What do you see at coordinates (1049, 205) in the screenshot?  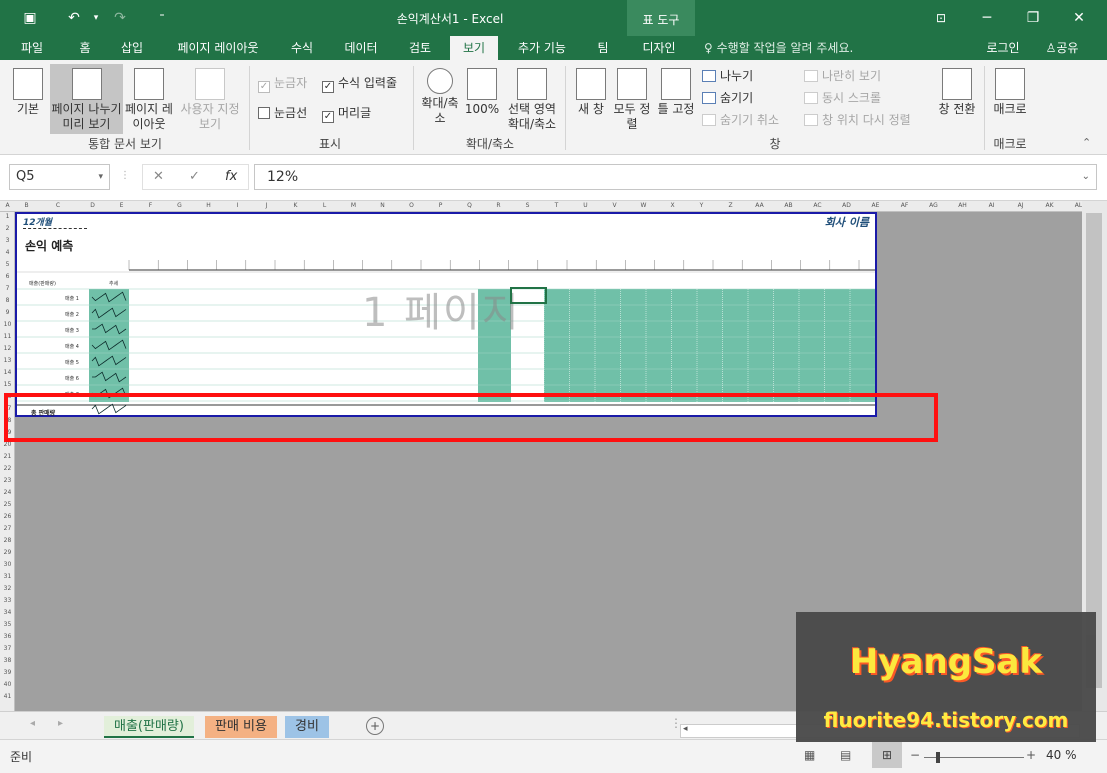 I see `column-header: AK` at bounding box center [1049, 205].